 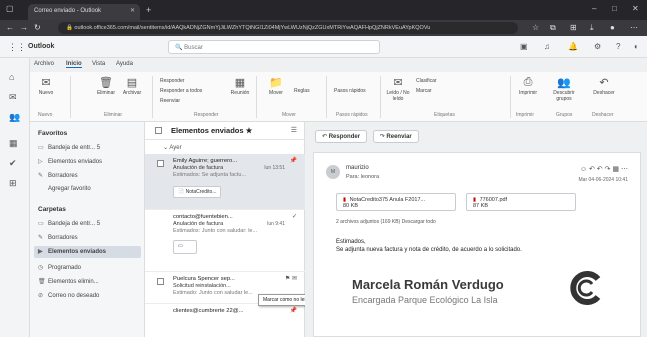 What do you see at coordinates (396, 202) in the screenshot?
I see `attachment-file: ▮ NotaCredito375 Anula F2017... 80 KB` at bounding box center [396, 202].